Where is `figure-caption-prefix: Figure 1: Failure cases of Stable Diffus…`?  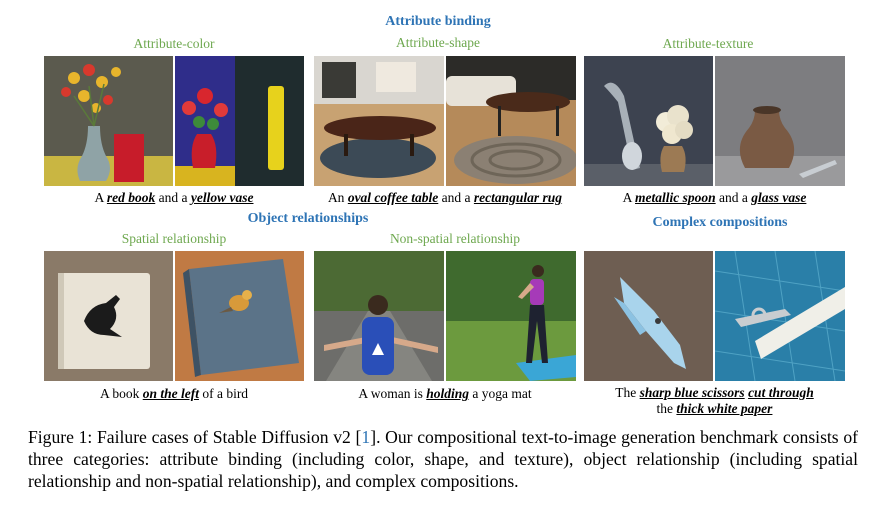 figure-caption-prefix: Figure 1: Failure cases of Stable Diffus… is located at coordinates (195, 437).